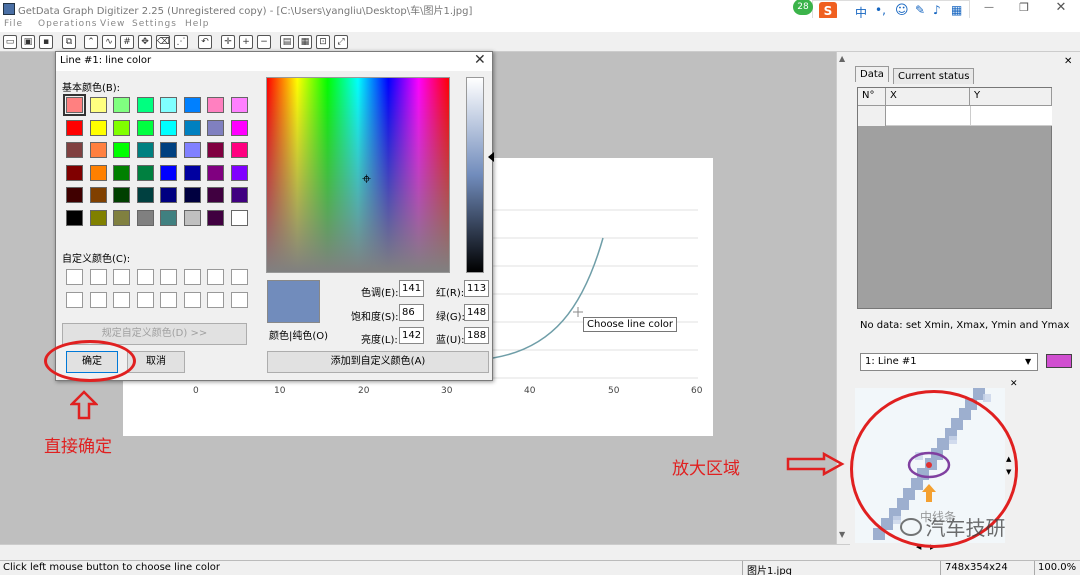  I want to click on eraser-icon: ⌫, so click(163, 42).